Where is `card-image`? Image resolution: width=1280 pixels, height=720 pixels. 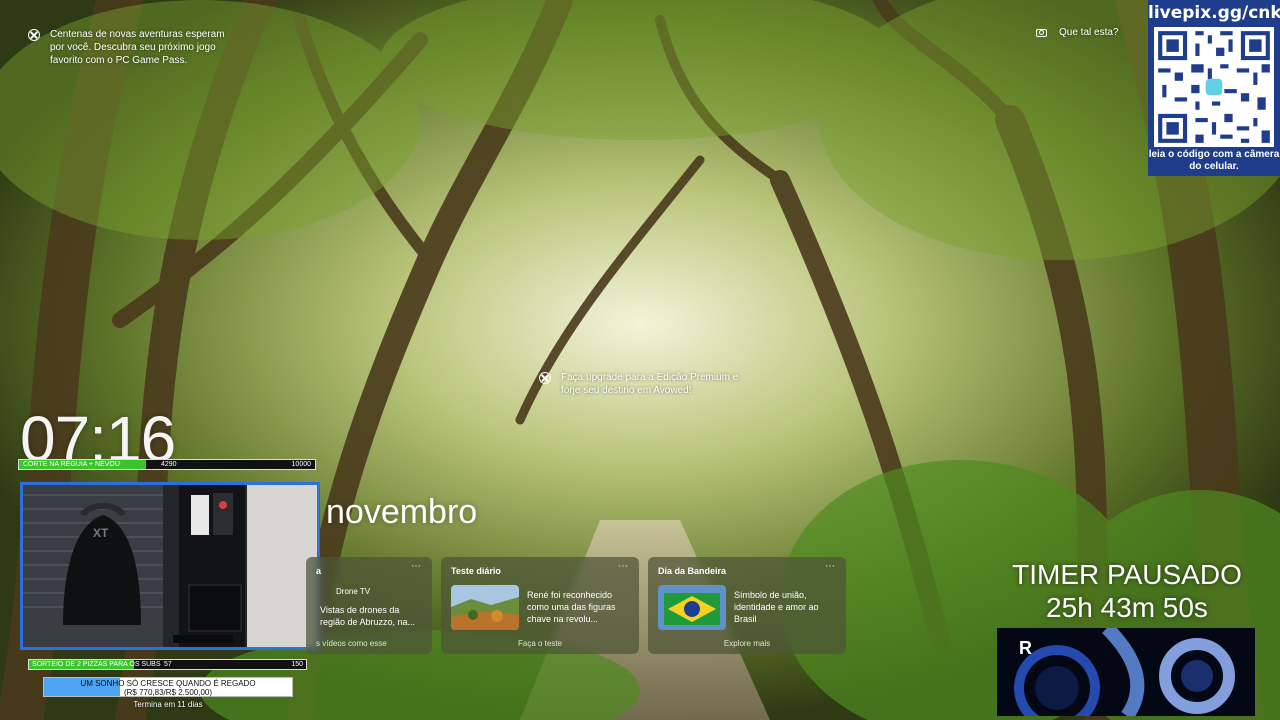
card-image is located at coordinates (485, 607).